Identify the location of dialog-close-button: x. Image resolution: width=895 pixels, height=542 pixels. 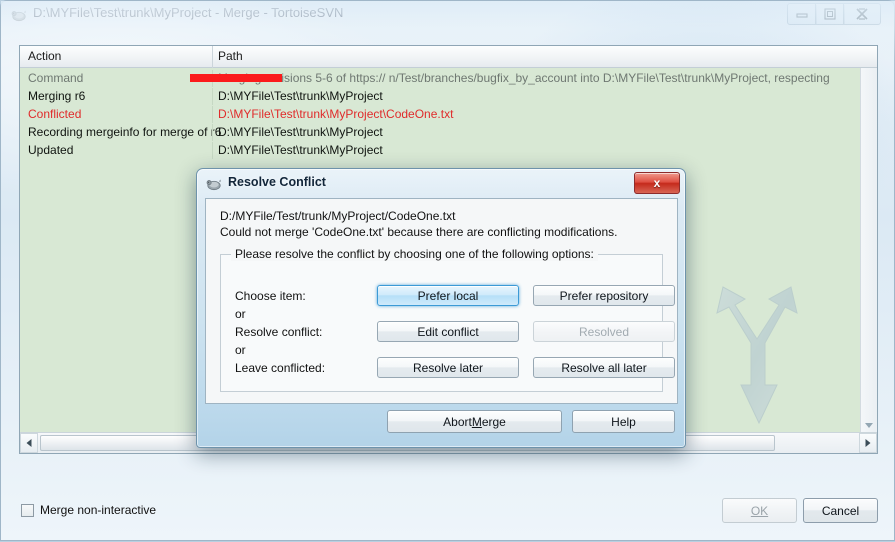
(657, 183).